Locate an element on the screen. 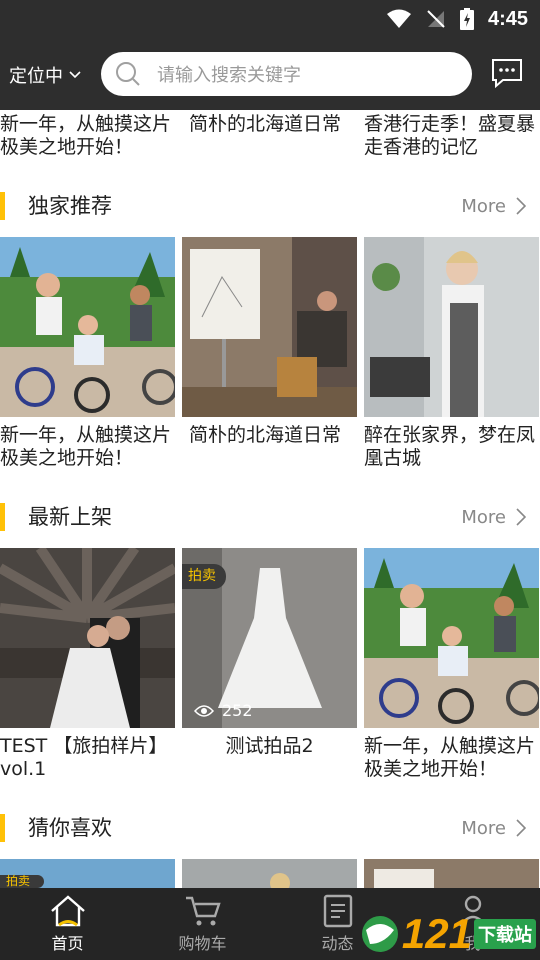  clock: 4:45 is located at coordinates (507, 18).